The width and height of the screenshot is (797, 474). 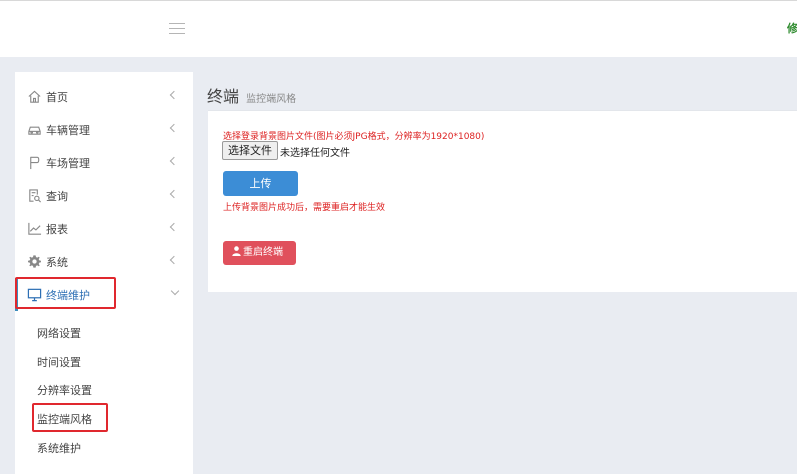 I want to click on hamburger-menu-icon, so click(x=177, y=29).